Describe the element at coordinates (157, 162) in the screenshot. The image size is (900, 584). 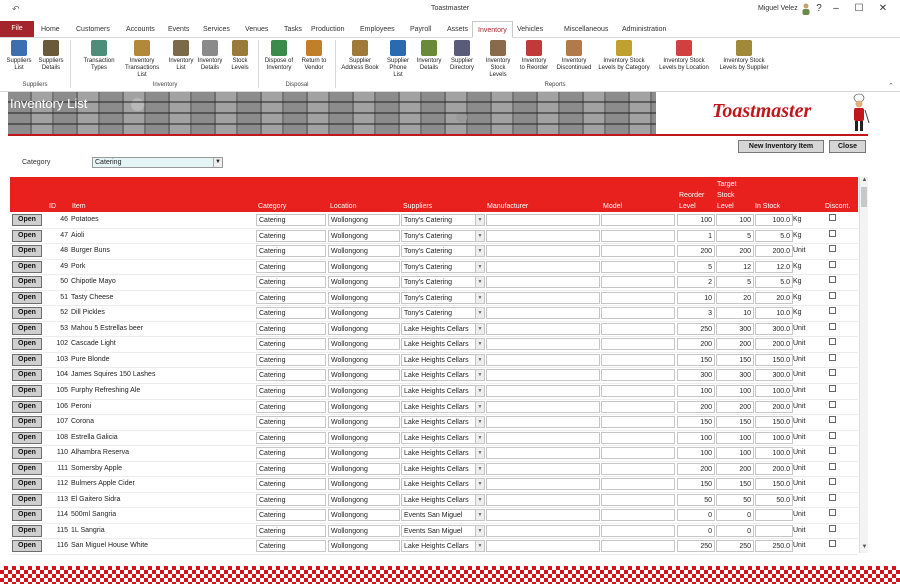
I see `category-select: Catering ▼` at that location.